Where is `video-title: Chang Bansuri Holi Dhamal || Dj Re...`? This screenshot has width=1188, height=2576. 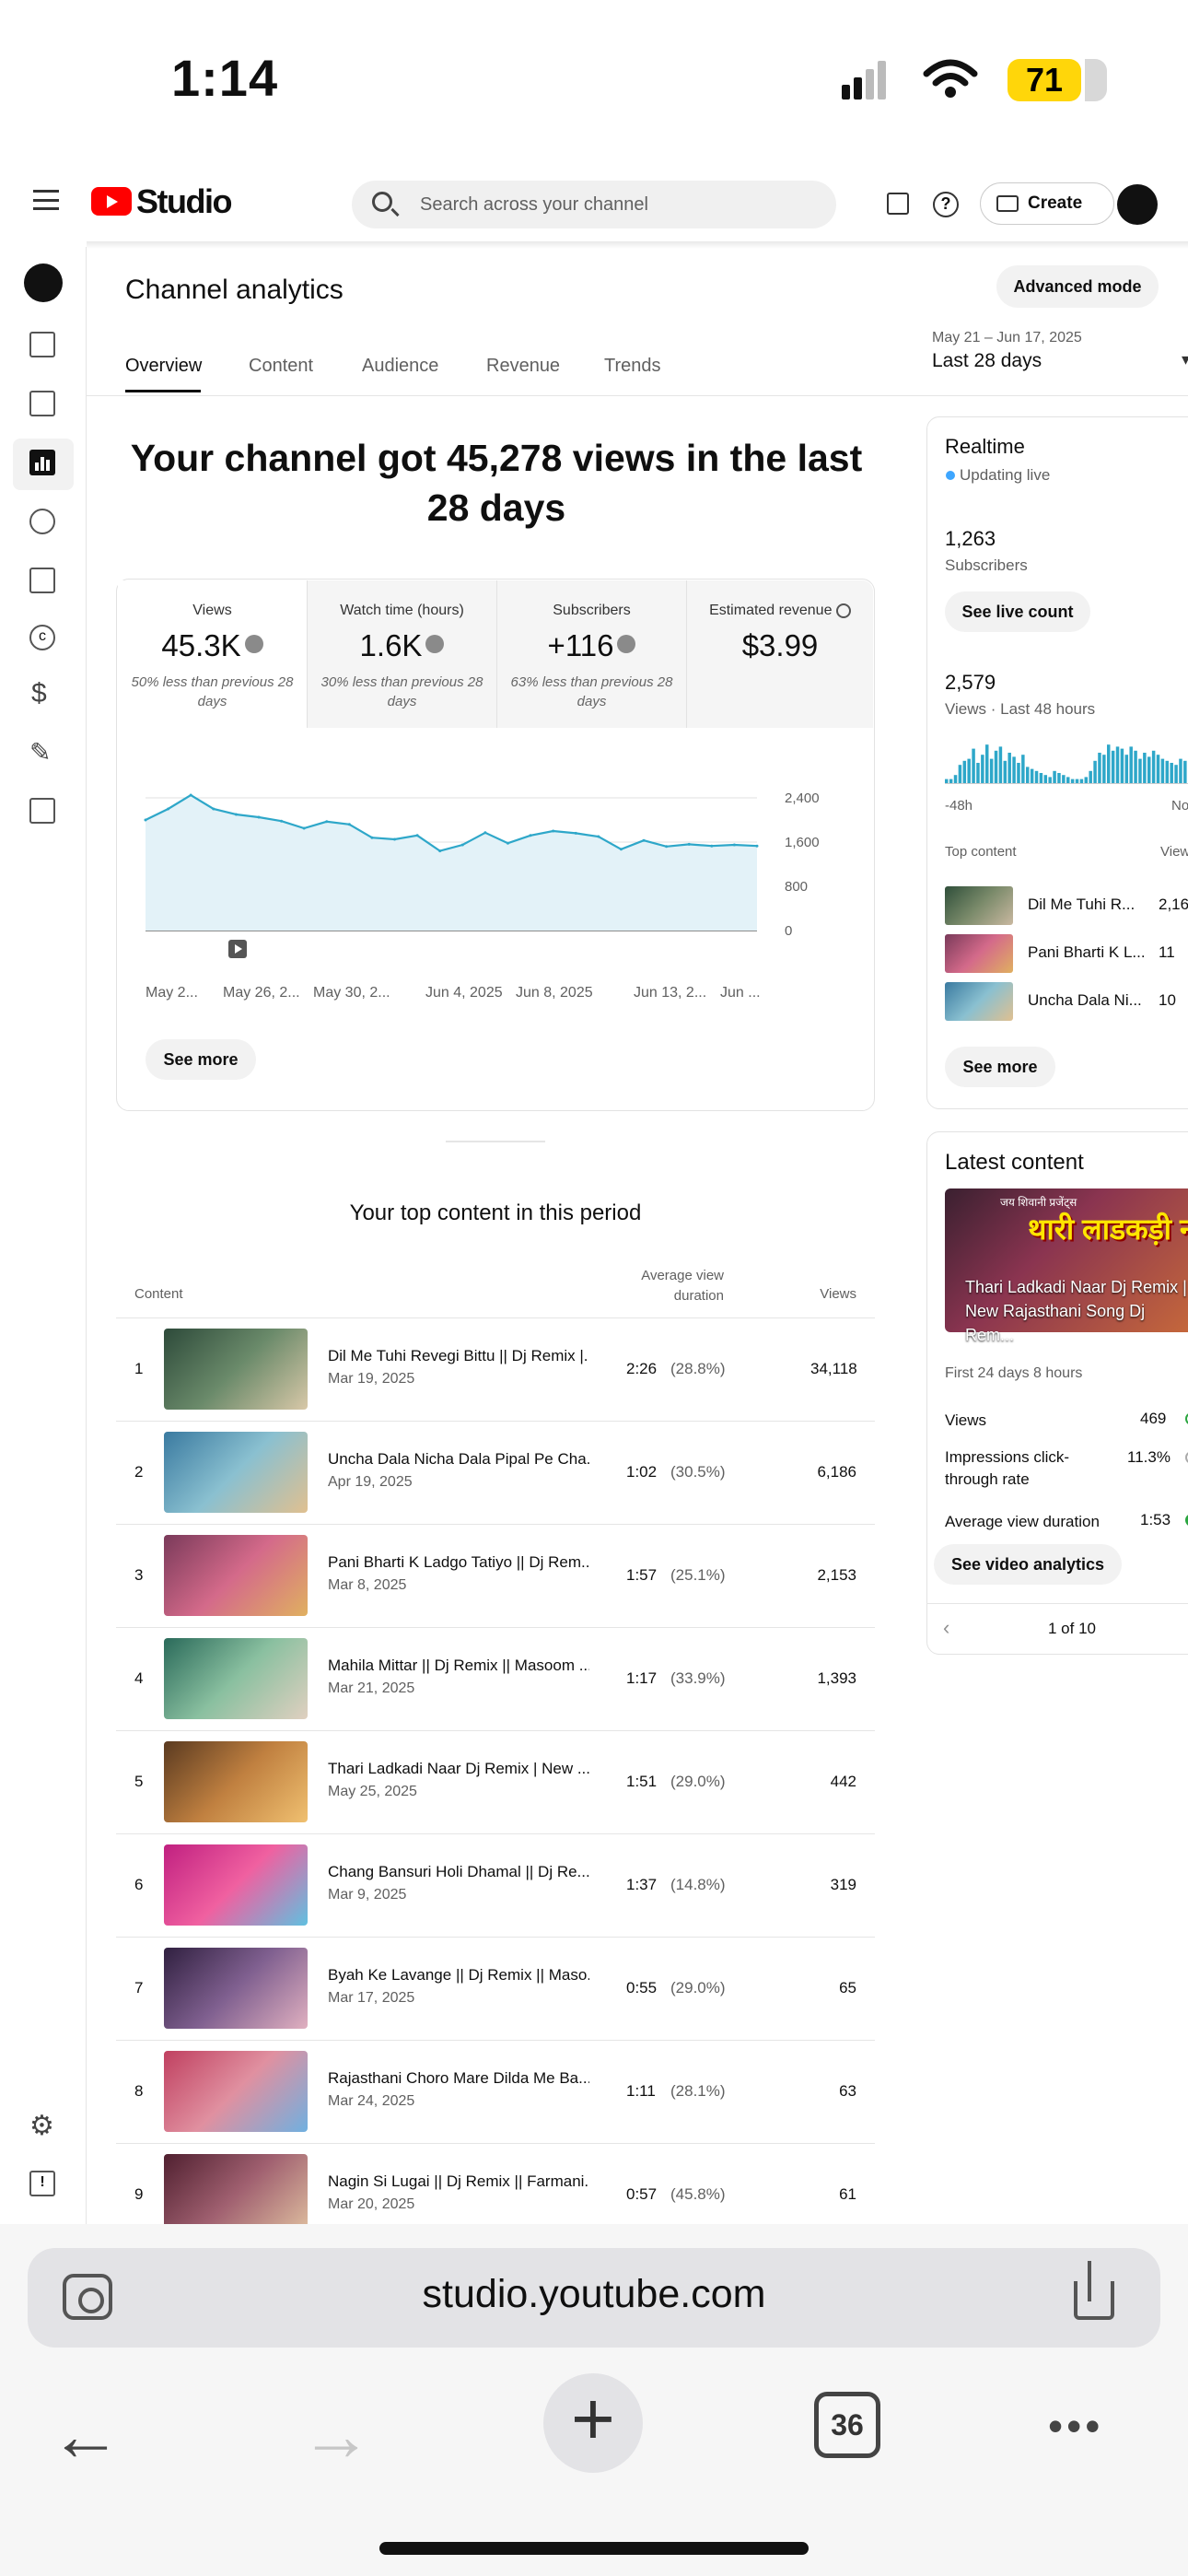 video-title: Chang Bansuri Holi Dhamal || Dj Re... is located at coordinates (458, 1872).